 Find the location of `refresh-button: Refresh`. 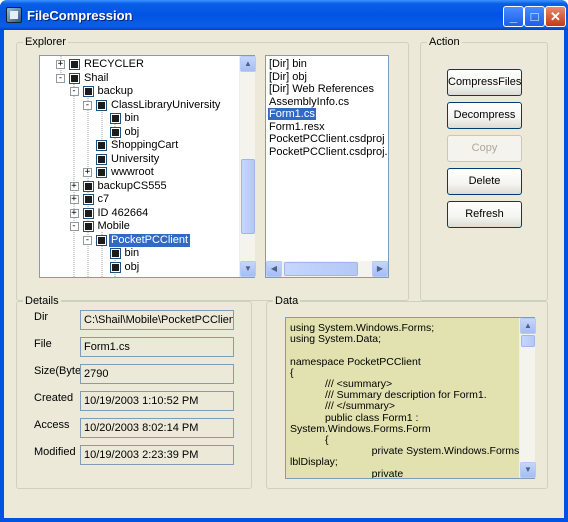

refresh-button: Refresh is located at coordinates (484, 214).